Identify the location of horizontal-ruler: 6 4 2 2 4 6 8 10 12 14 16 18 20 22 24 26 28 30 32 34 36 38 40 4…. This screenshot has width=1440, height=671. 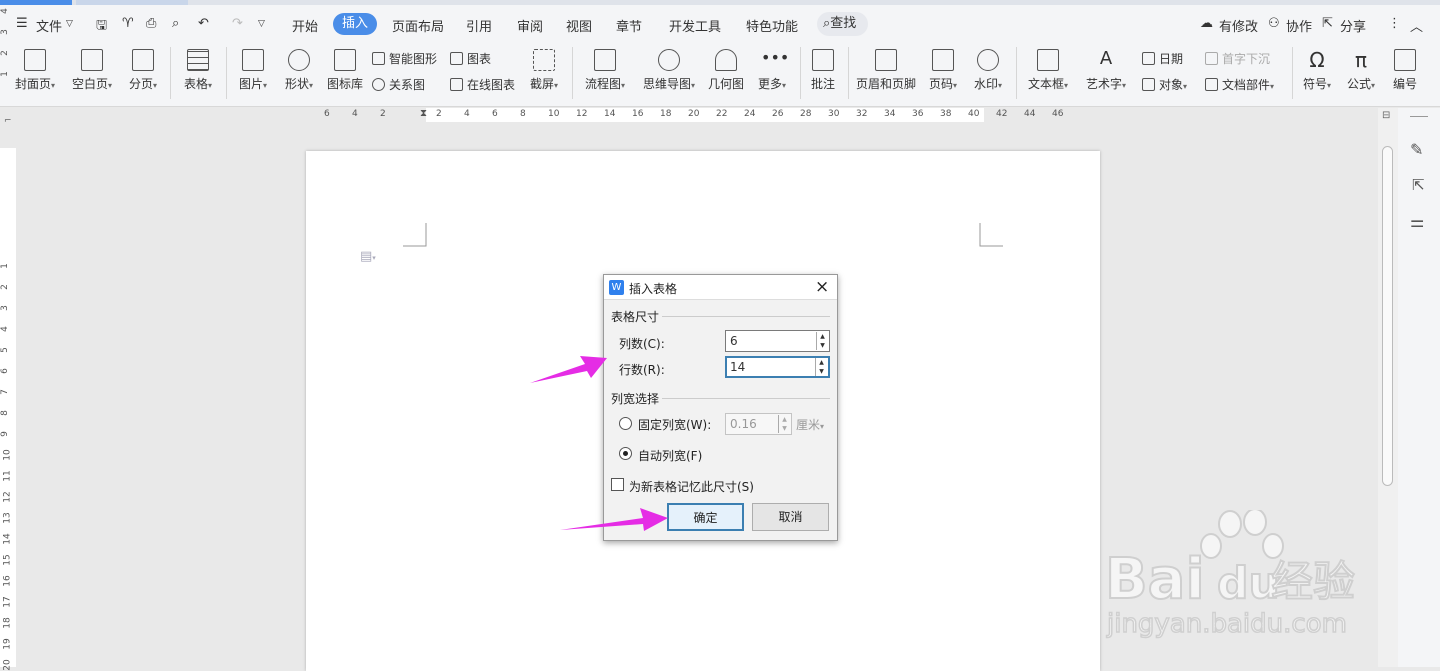
(696, 115).